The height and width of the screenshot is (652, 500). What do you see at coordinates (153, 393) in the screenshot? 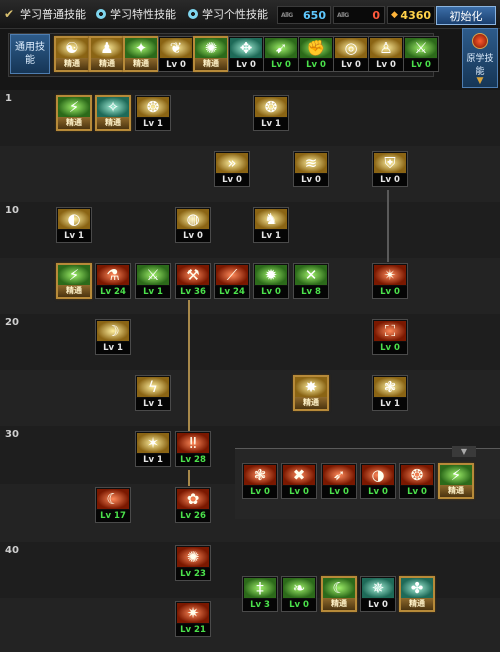
I see `skill-slot: ϟ Lv 1` at bounding box center [153, 393].